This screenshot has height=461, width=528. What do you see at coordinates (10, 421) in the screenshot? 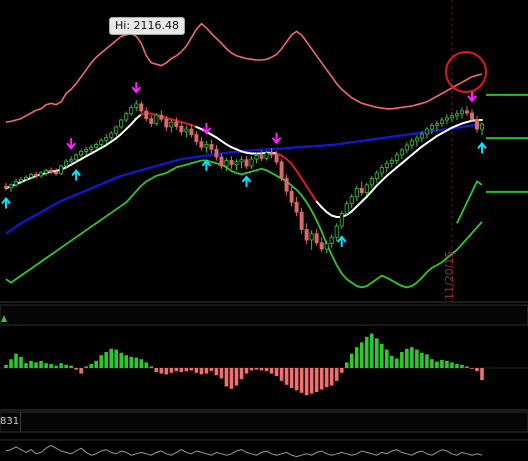
I see `indicator-readout: 831` at bounding box center [10, 421].